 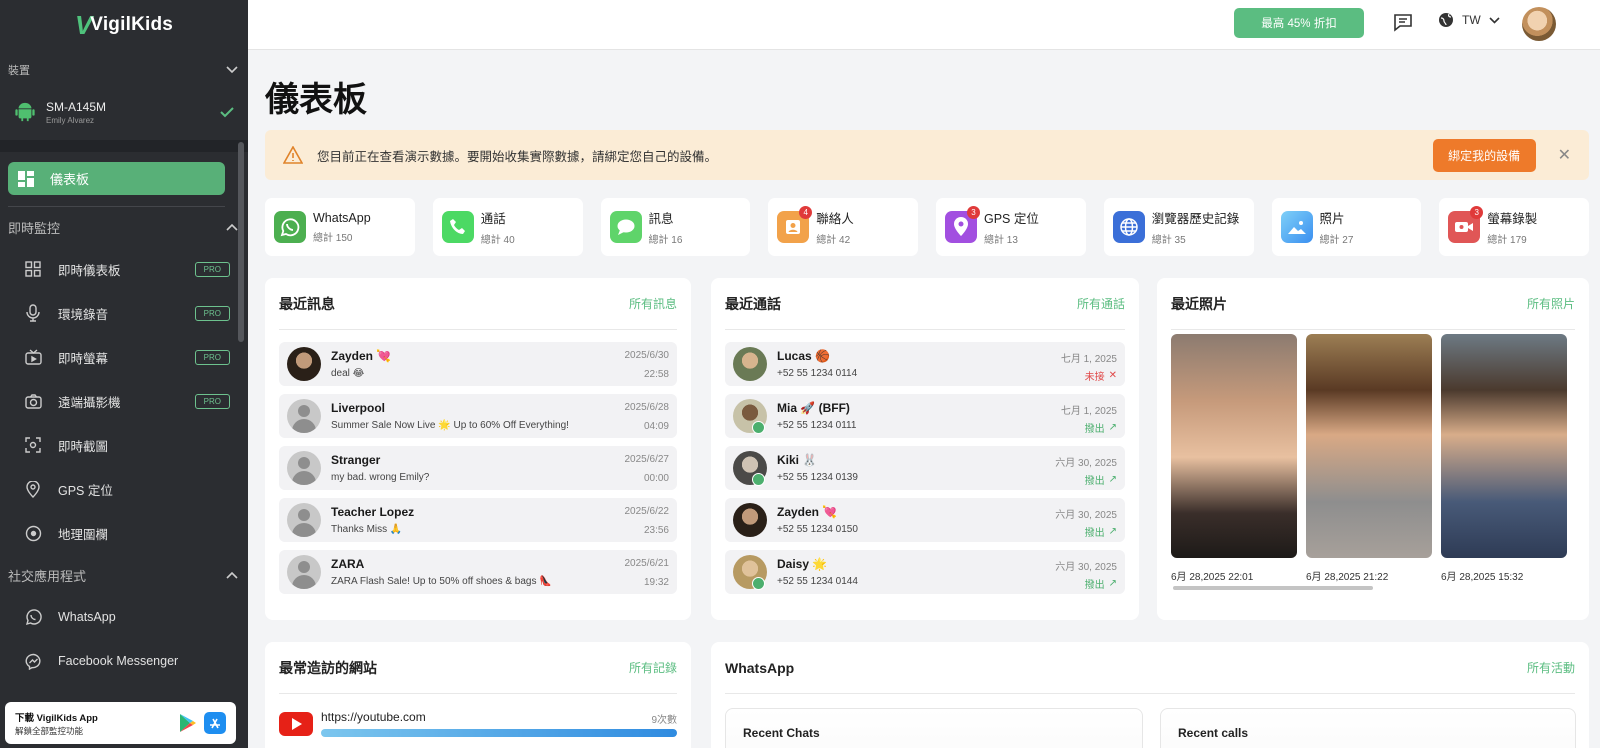 What do you see at coordinates (817, 477) in the screenshot?
I see `contact-phone: +52 55 1234 0139` at bounding box center [817, 477].